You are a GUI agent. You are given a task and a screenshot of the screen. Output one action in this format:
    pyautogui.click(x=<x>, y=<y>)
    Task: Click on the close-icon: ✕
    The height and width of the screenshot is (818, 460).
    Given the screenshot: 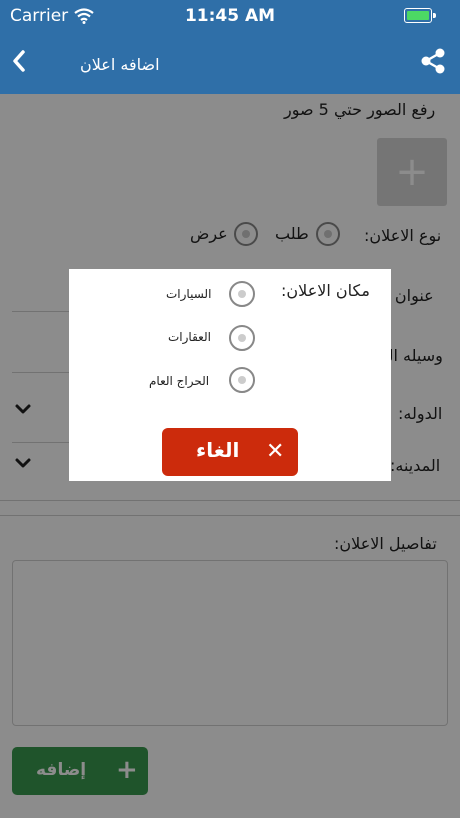 What is the action you would take?
    pyautogui.click(x=275, y=451)
    